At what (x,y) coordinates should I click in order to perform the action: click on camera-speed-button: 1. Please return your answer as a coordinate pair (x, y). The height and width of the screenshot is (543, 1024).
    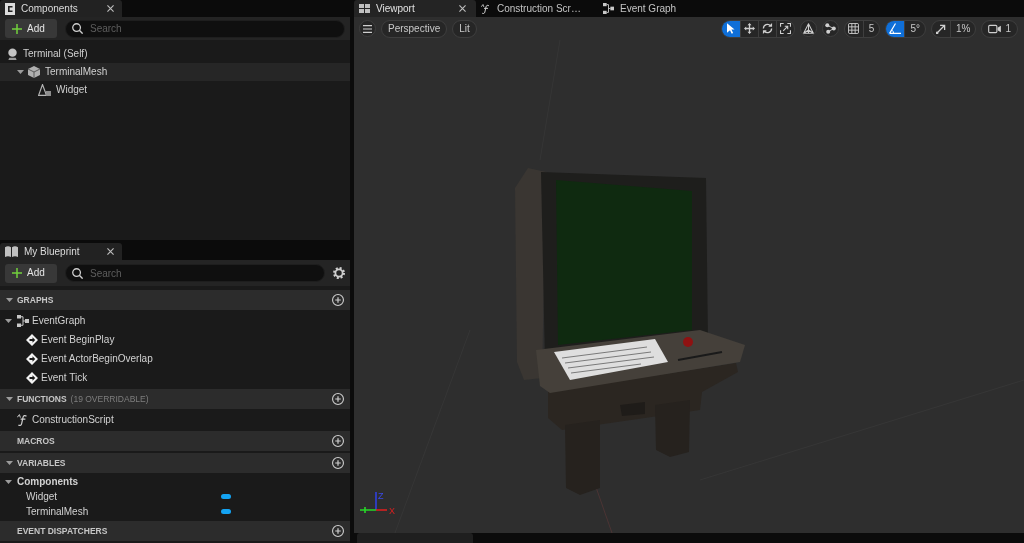
    Looking at the image, I should click on (999, 28).